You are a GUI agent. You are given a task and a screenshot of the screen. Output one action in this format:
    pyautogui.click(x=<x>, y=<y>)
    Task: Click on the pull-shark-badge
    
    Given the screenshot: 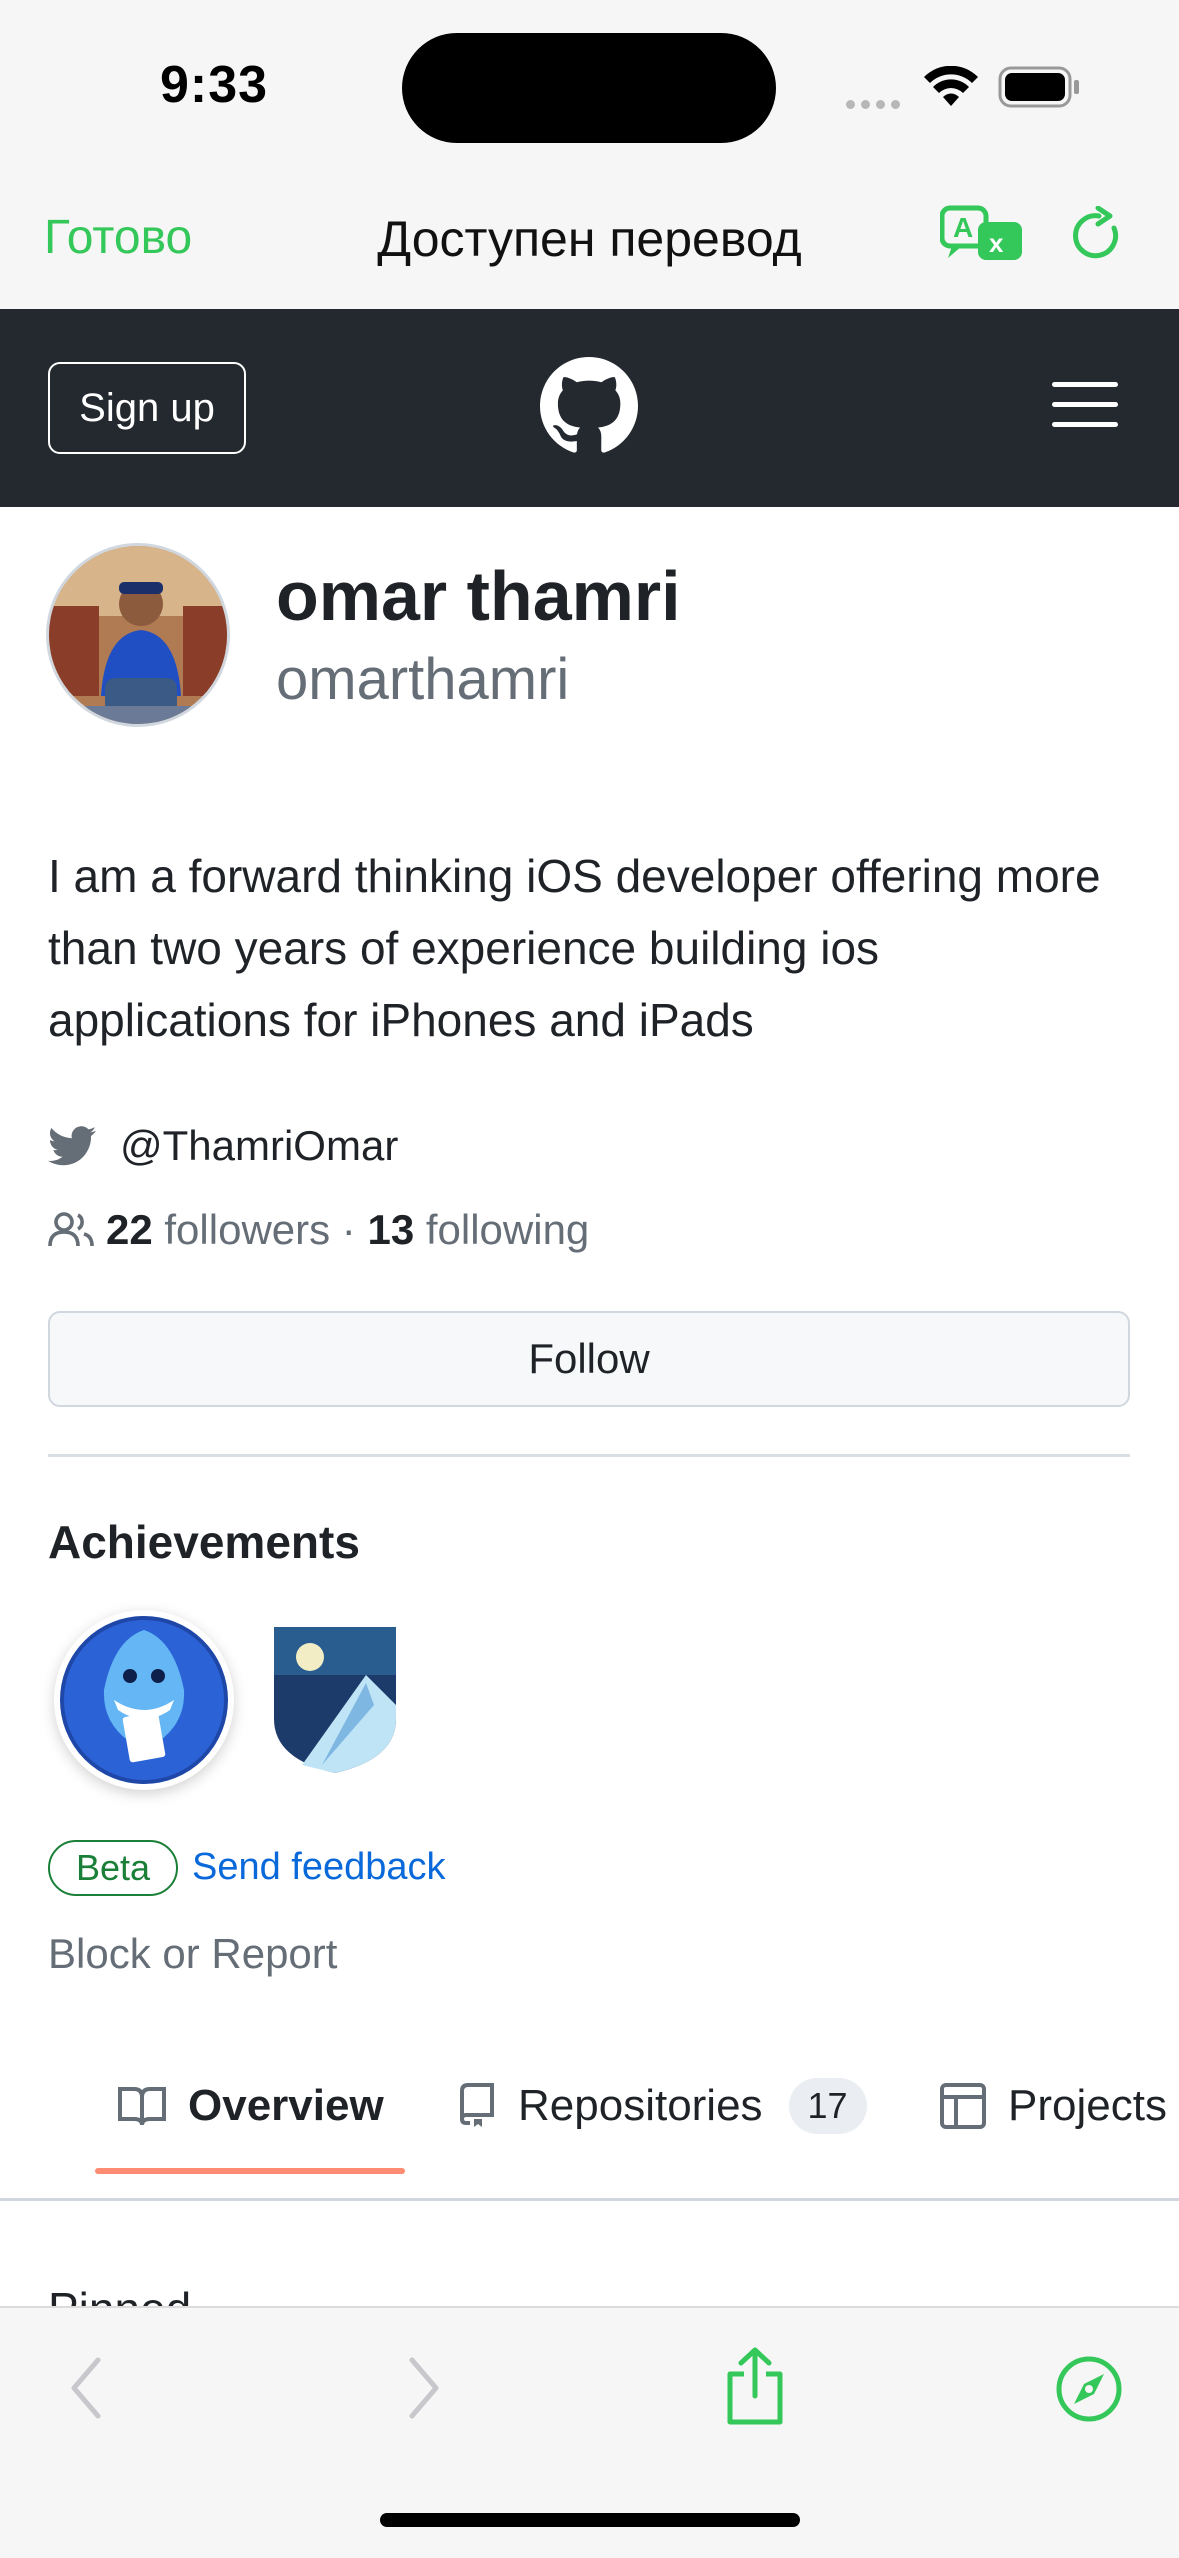 What is the action you would take?
    pyautogui.click(x=144, y=1700)
    